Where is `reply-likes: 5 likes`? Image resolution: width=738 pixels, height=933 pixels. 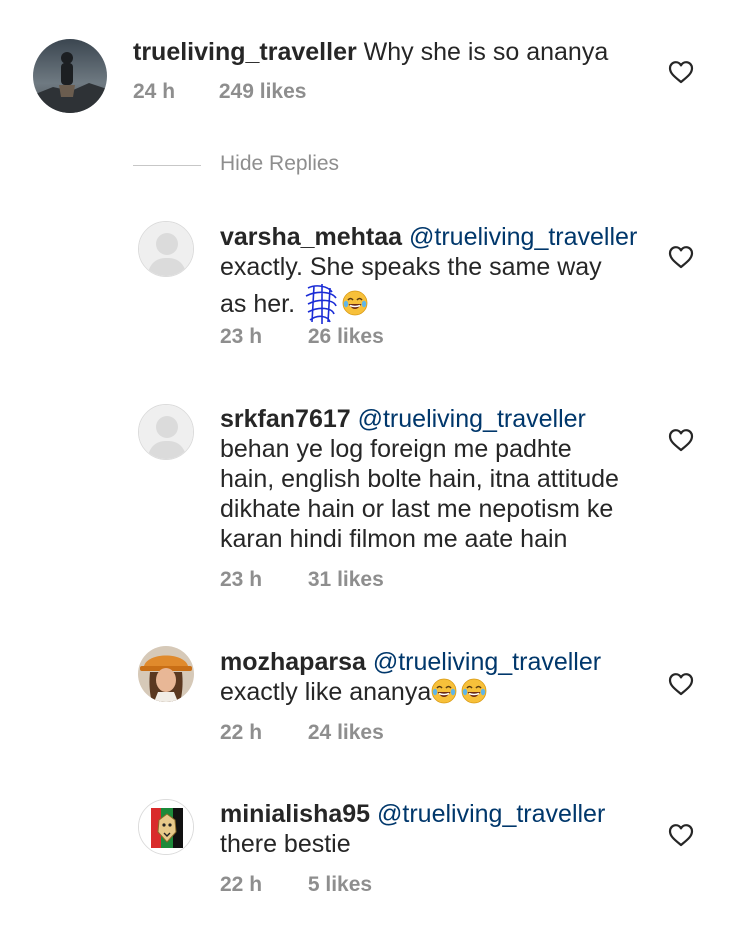 reply-likes: 5 likes is located at coordinates (340, 885).